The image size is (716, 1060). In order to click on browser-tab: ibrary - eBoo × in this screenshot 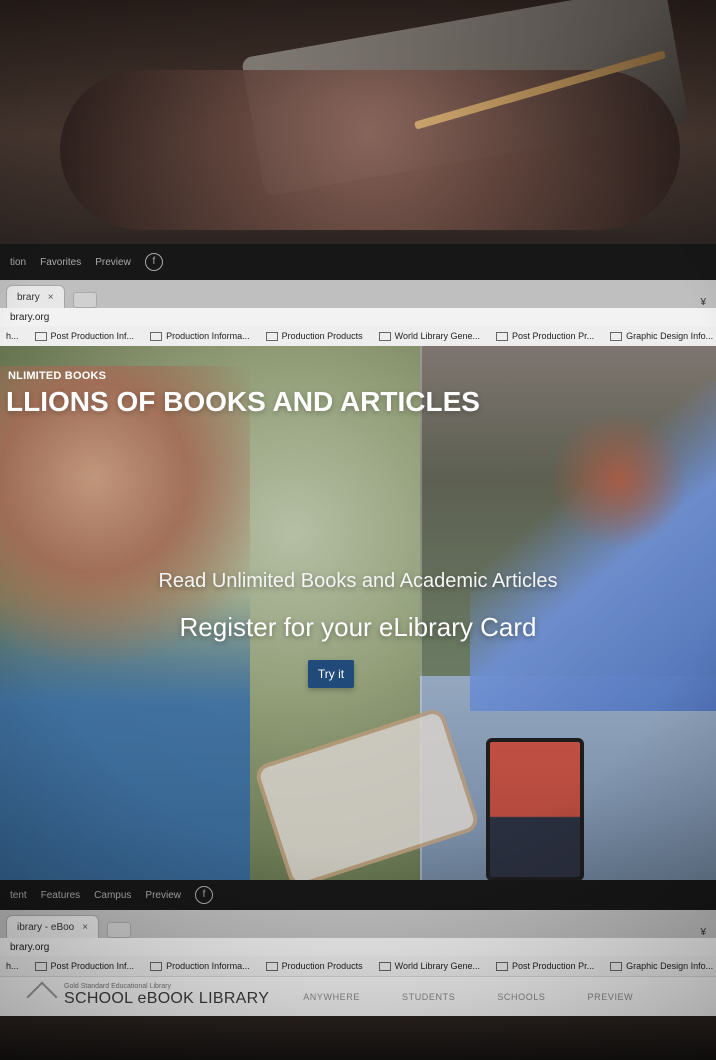, I will do `click(53, 926)`.